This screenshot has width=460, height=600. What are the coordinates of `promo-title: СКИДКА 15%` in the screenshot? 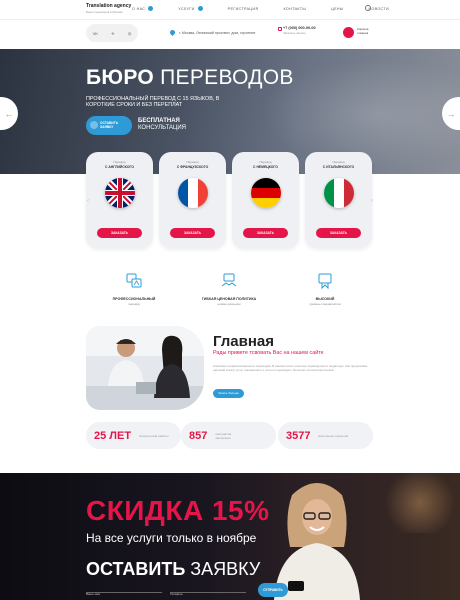 It's located at (178, 510).